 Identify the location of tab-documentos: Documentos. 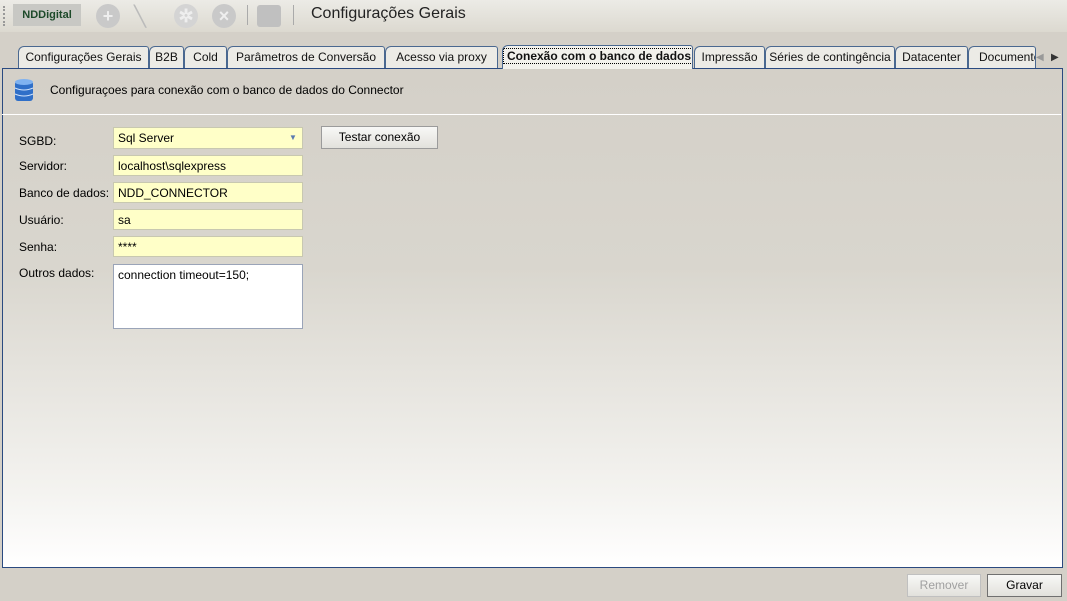
(1002, 57).